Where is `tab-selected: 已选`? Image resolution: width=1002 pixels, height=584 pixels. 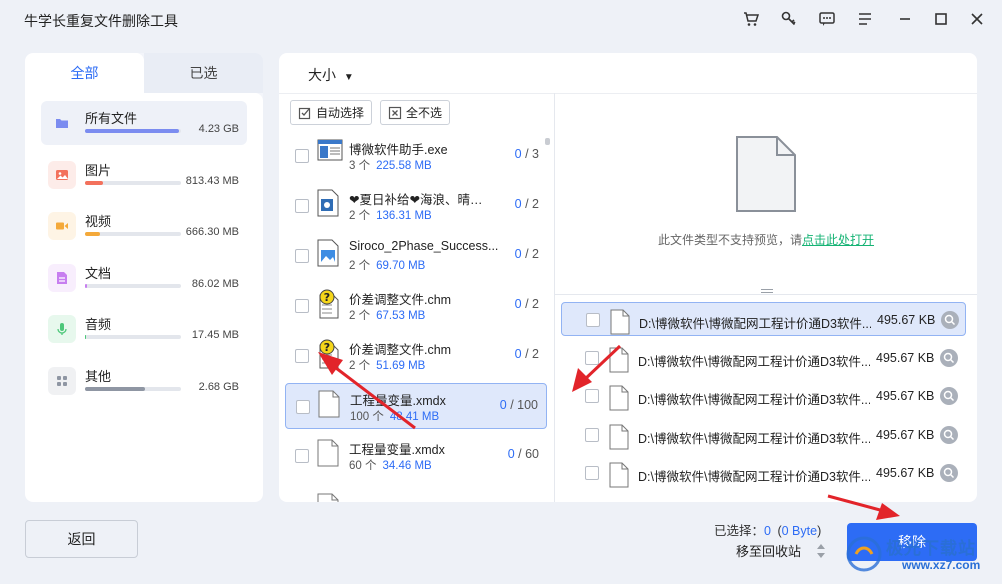 tab-selected: 已选 is located at coordinates (203, 73).